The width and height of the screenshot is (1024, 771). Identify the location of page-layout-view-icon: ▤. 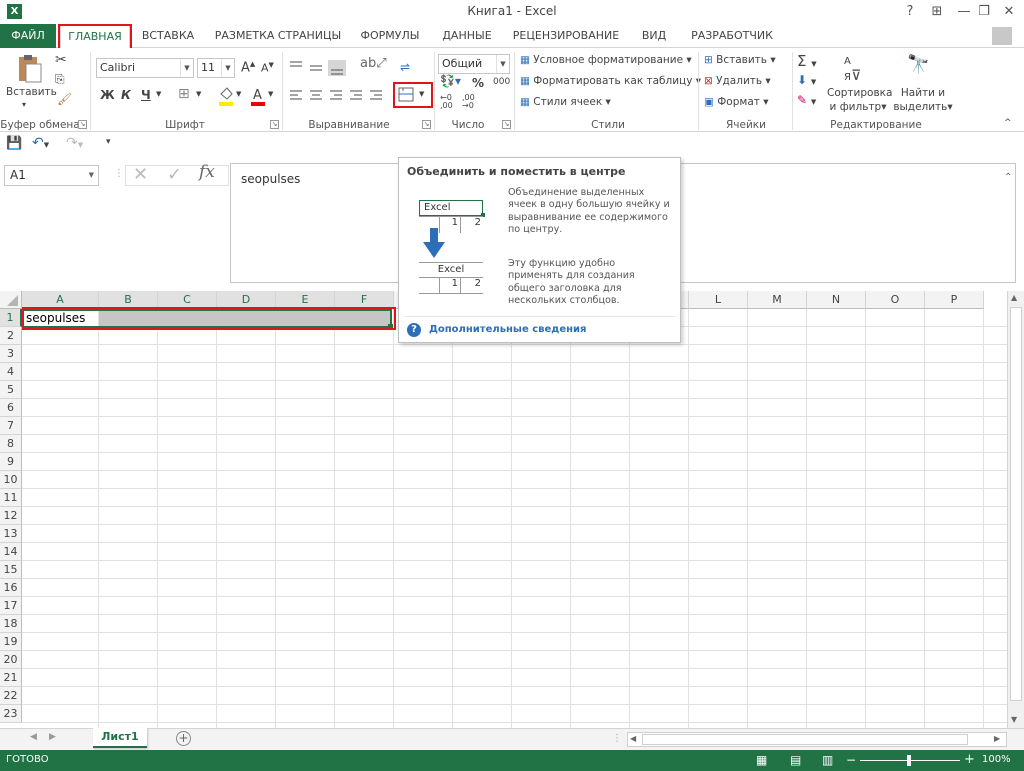
(795, 760).